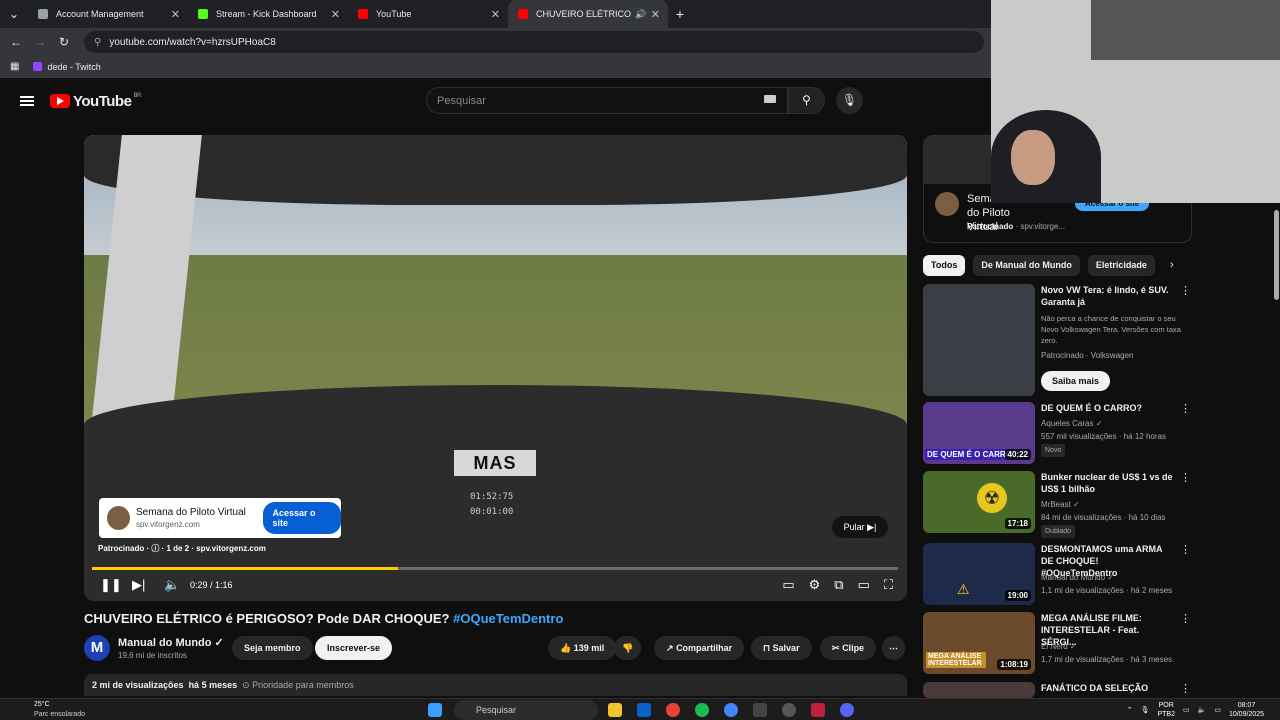 The height and width of the screenshot is (720, 1280). I want to click on apps-grid-icon: ▦, so click(14, 66).